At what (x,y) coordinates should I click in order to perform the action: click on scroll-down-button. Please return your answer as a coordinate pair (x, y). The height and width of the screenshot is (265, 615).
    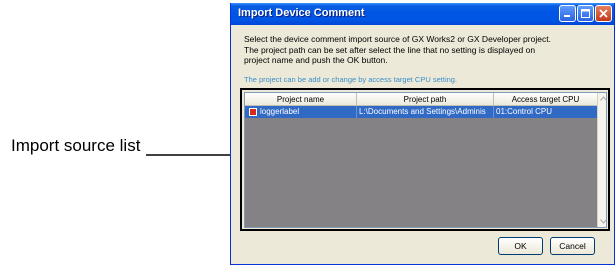
    Looking at the image, I should click on (602, 221).